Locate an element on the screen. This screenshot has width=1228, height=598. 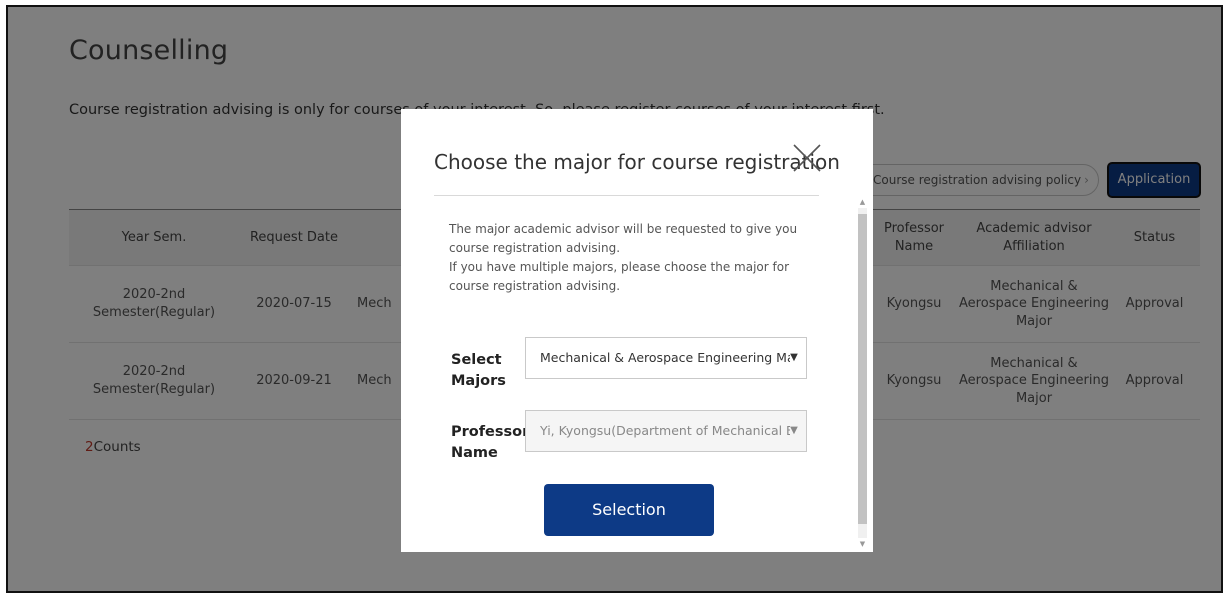
selection-button: Selection is located at coordinates (629, 510).